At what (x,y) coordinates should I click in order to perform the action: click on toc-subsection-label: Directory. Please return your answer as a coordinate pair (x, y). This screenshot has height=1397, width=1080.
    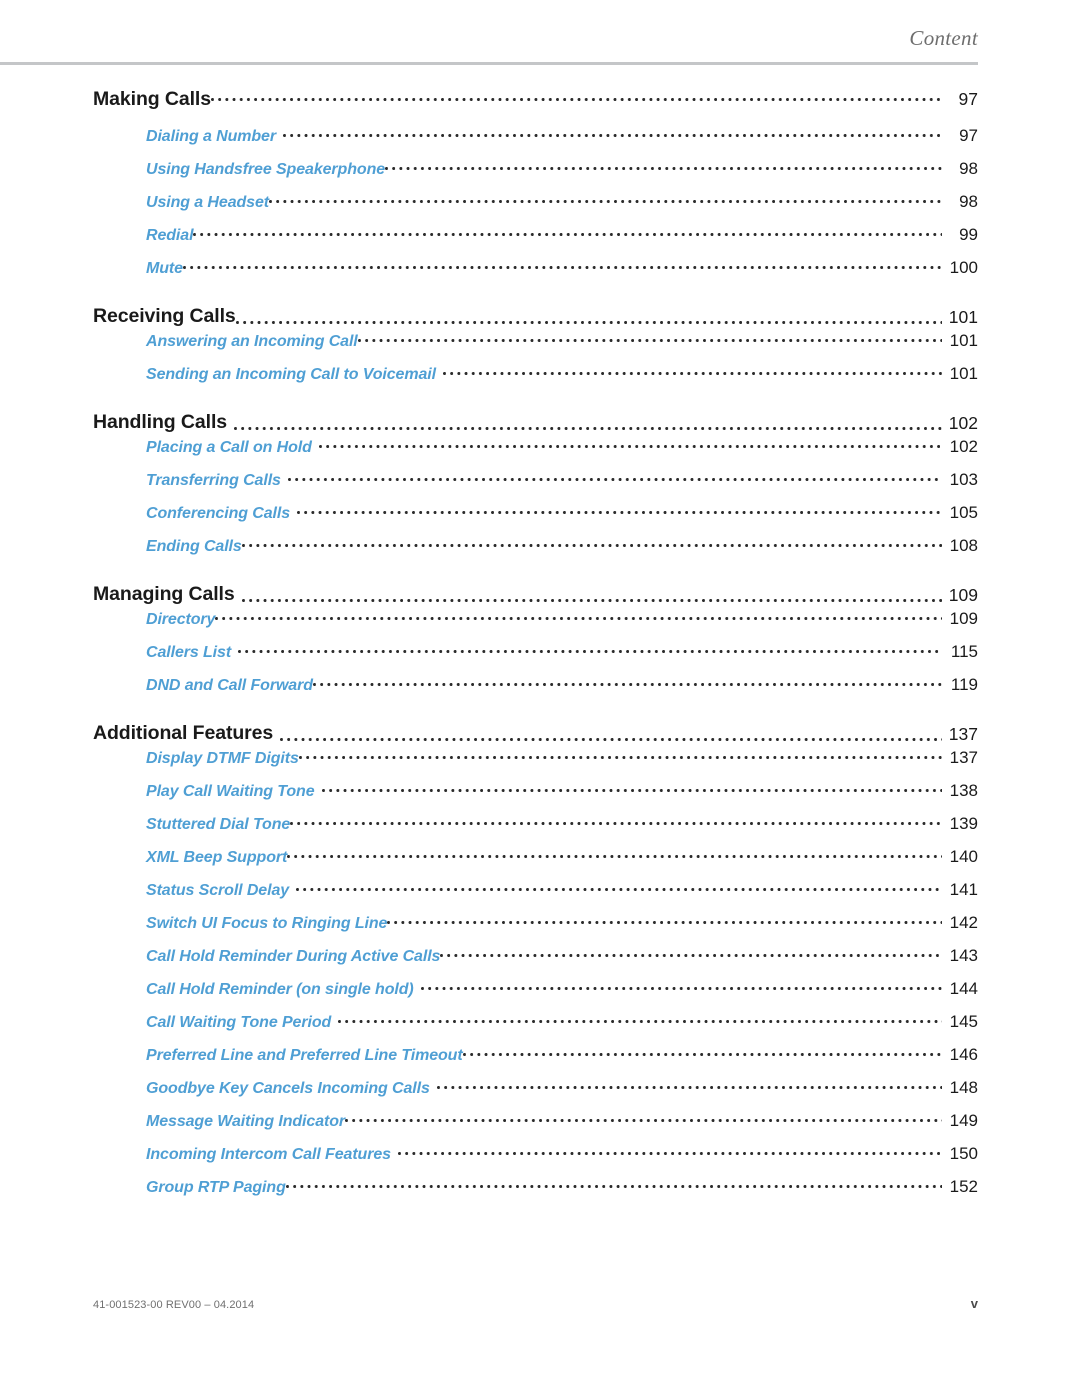
    Looking at the image, I should click on (181, 619).